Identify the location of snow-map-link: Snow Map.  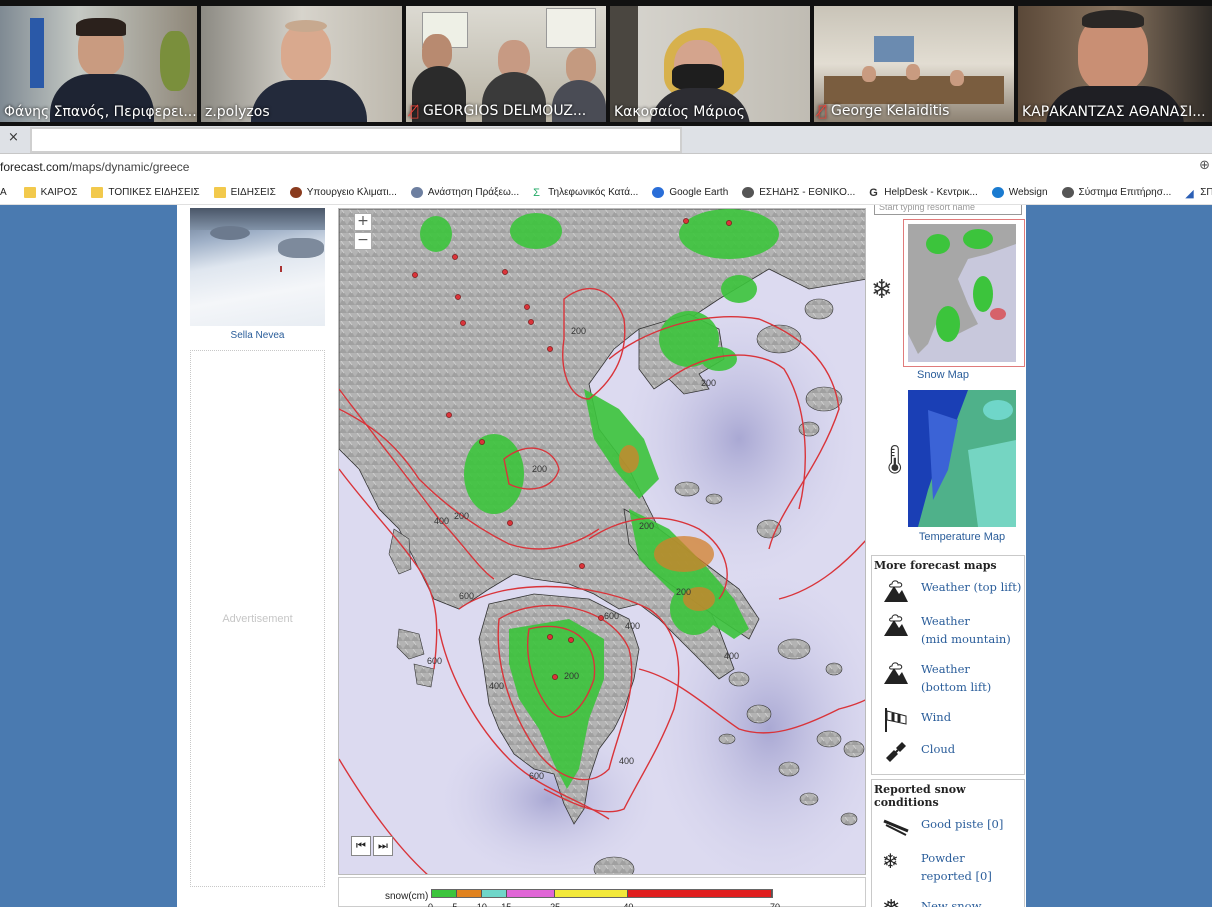
(943, 375).